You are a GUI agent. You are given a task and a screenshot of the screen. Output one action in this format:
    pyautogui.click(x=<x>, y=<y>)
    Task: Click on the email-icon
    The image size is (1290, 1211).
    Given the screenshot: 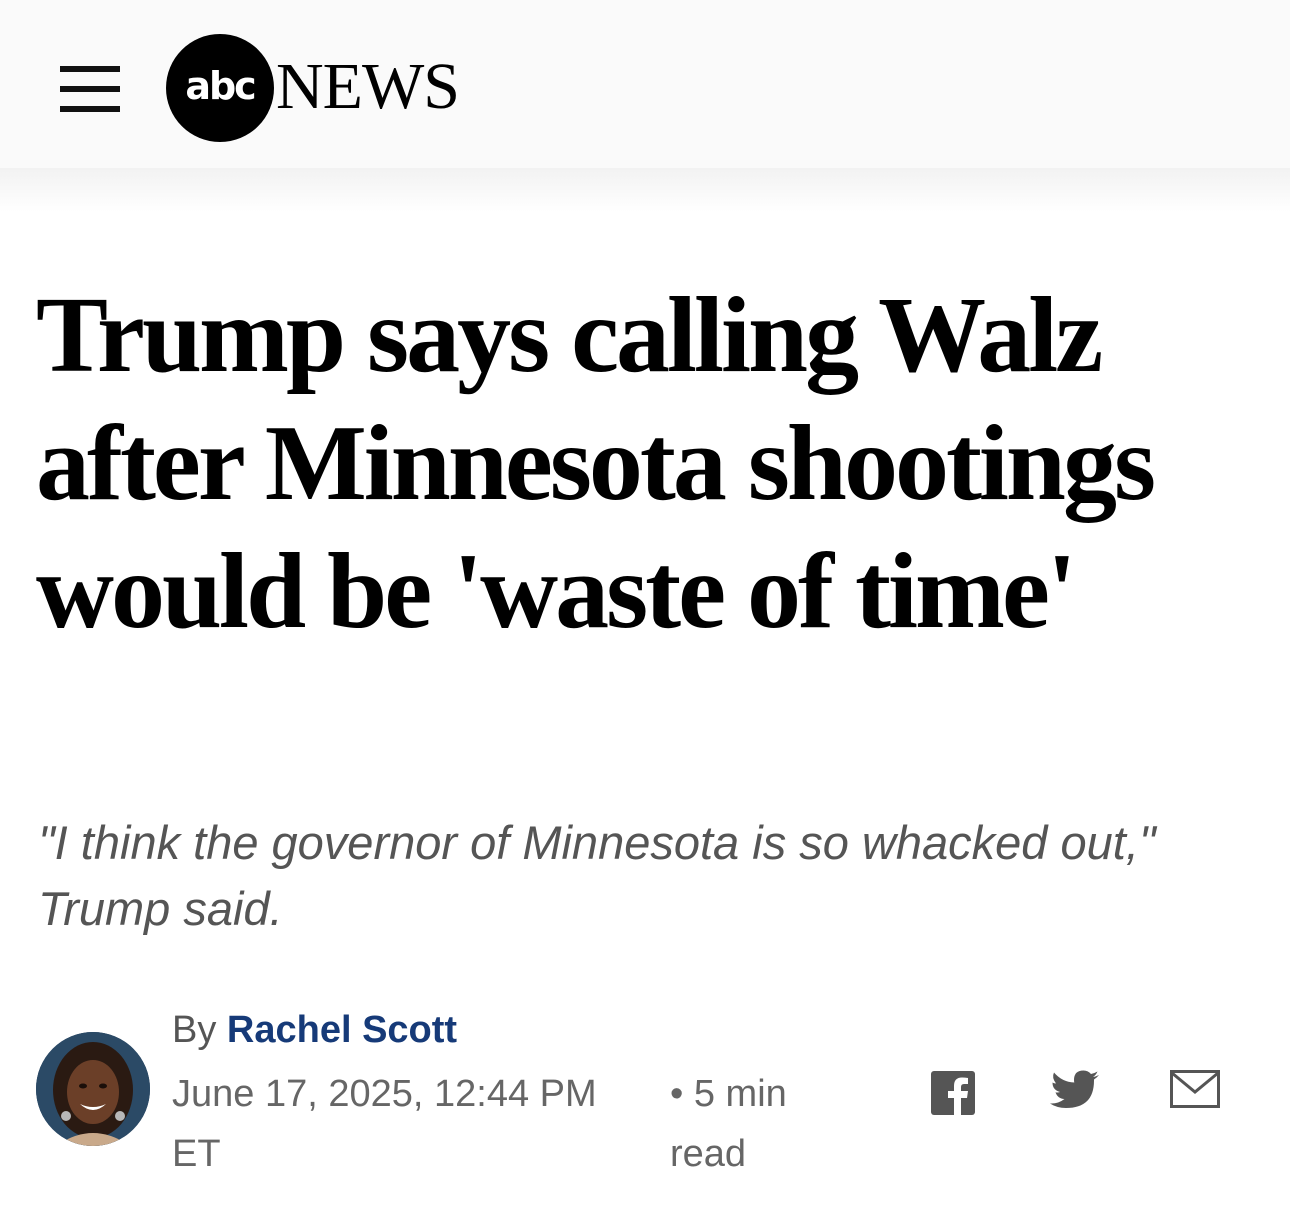 What is the action you would take?
    pyautogui.click(x=1195, y=1089)
    